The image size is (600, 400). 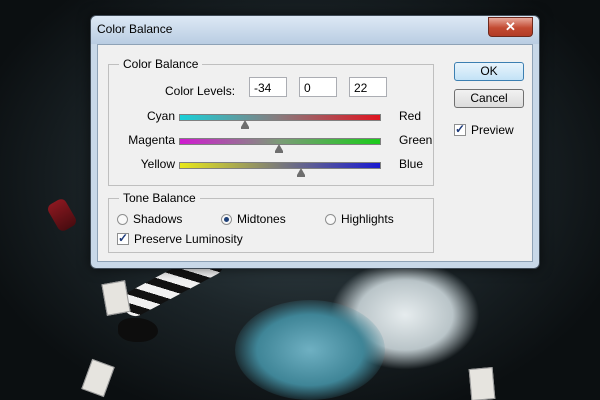 I want to click on close-icon: ✕, so click(x=510, y=26).